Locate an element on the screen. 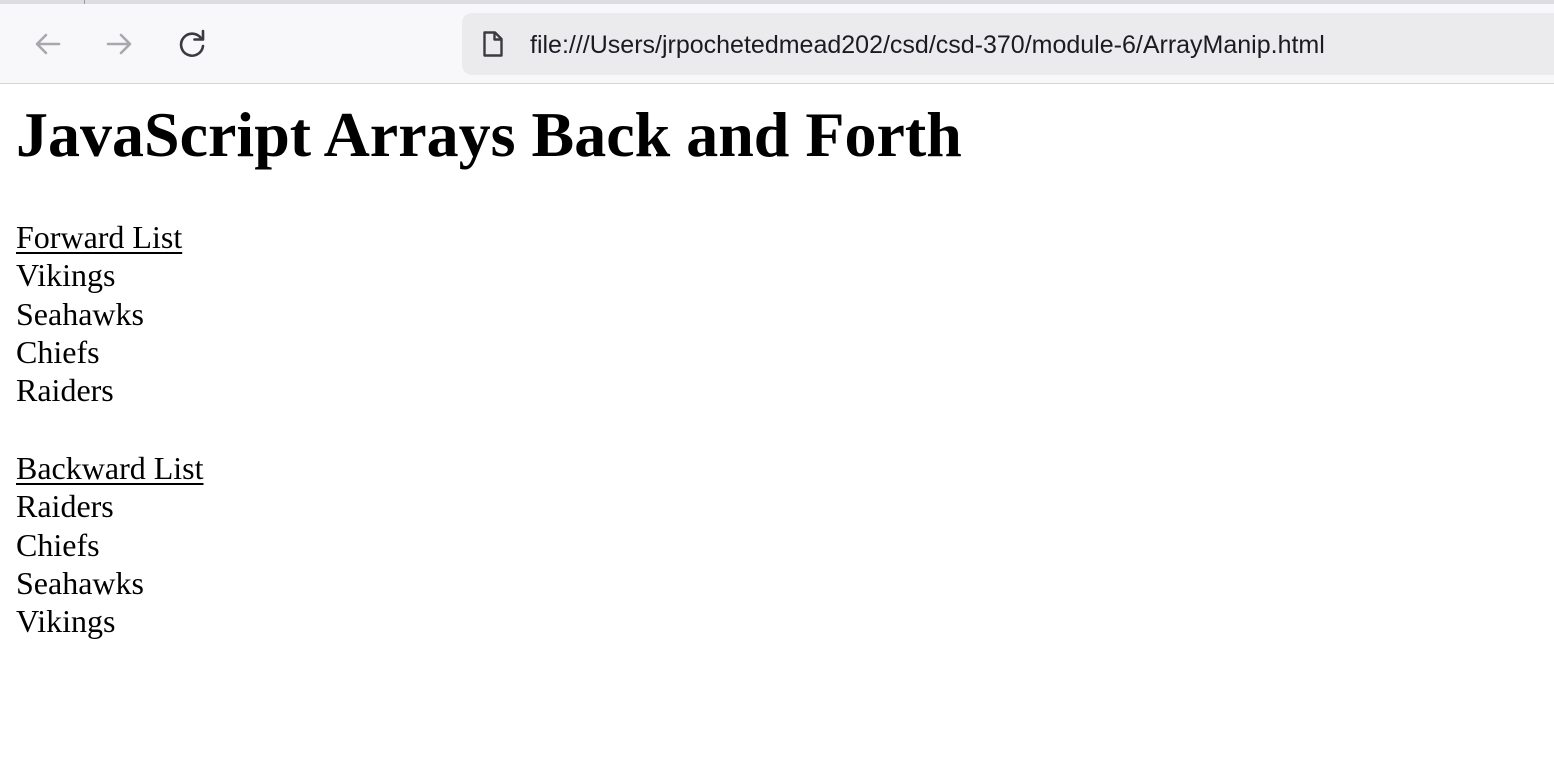  reload-icon is located at coordinates (192, 43).